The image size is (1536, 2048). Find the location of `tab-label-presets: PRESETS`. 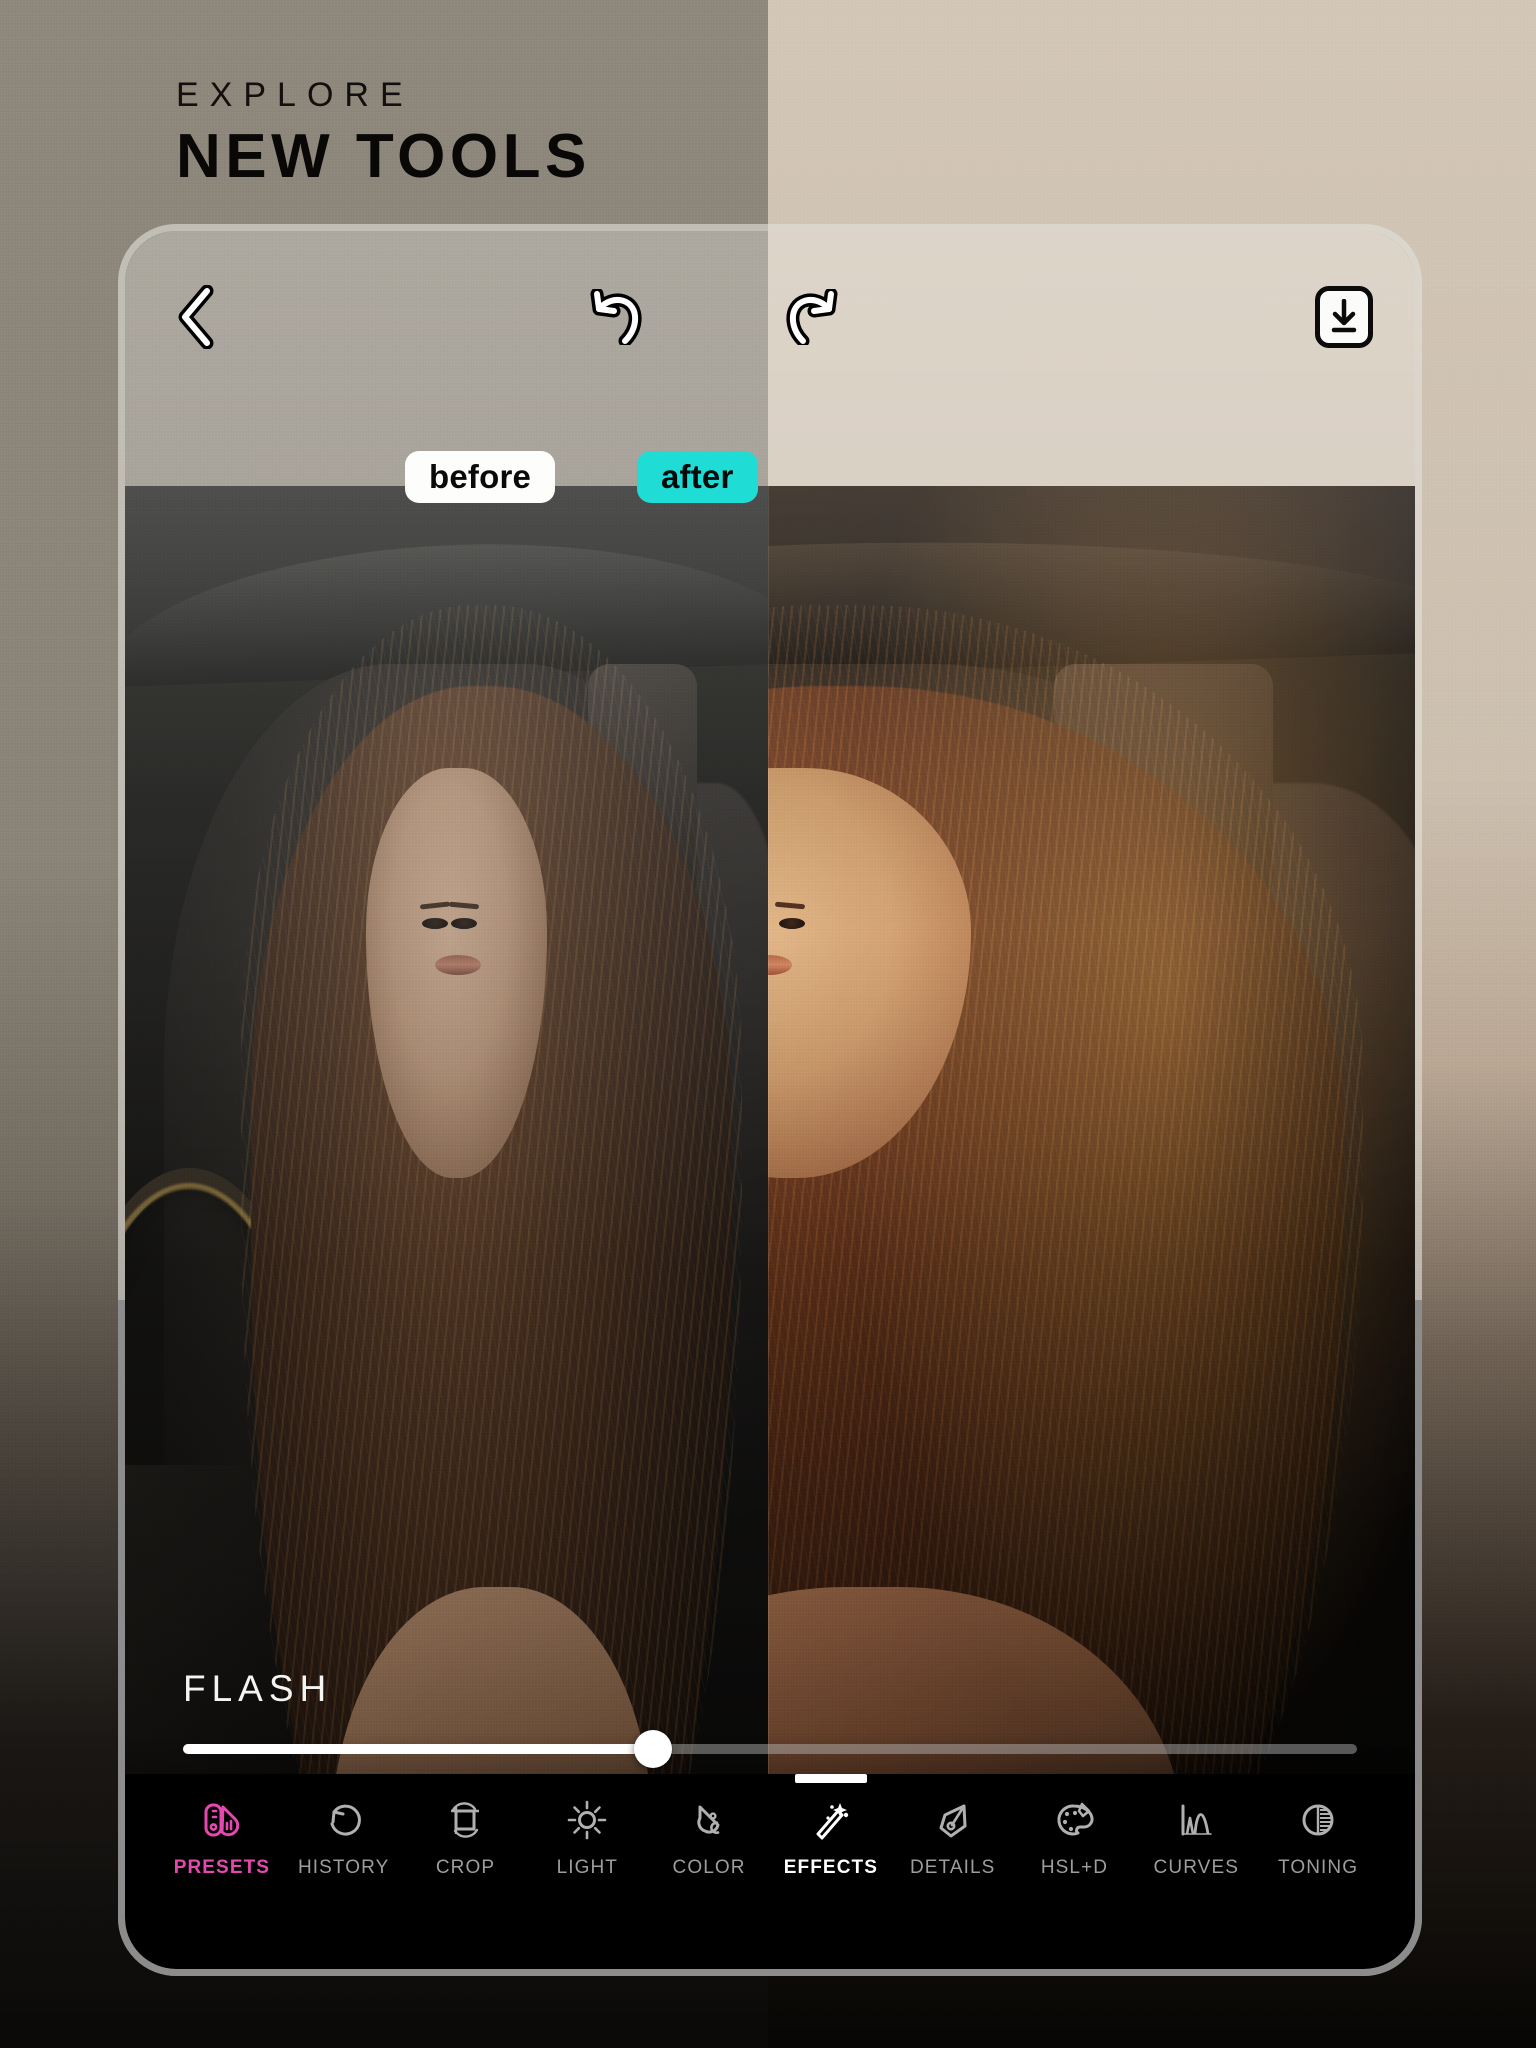

tab-label-presets: PRESETS is located at coordinates (222, 1867).